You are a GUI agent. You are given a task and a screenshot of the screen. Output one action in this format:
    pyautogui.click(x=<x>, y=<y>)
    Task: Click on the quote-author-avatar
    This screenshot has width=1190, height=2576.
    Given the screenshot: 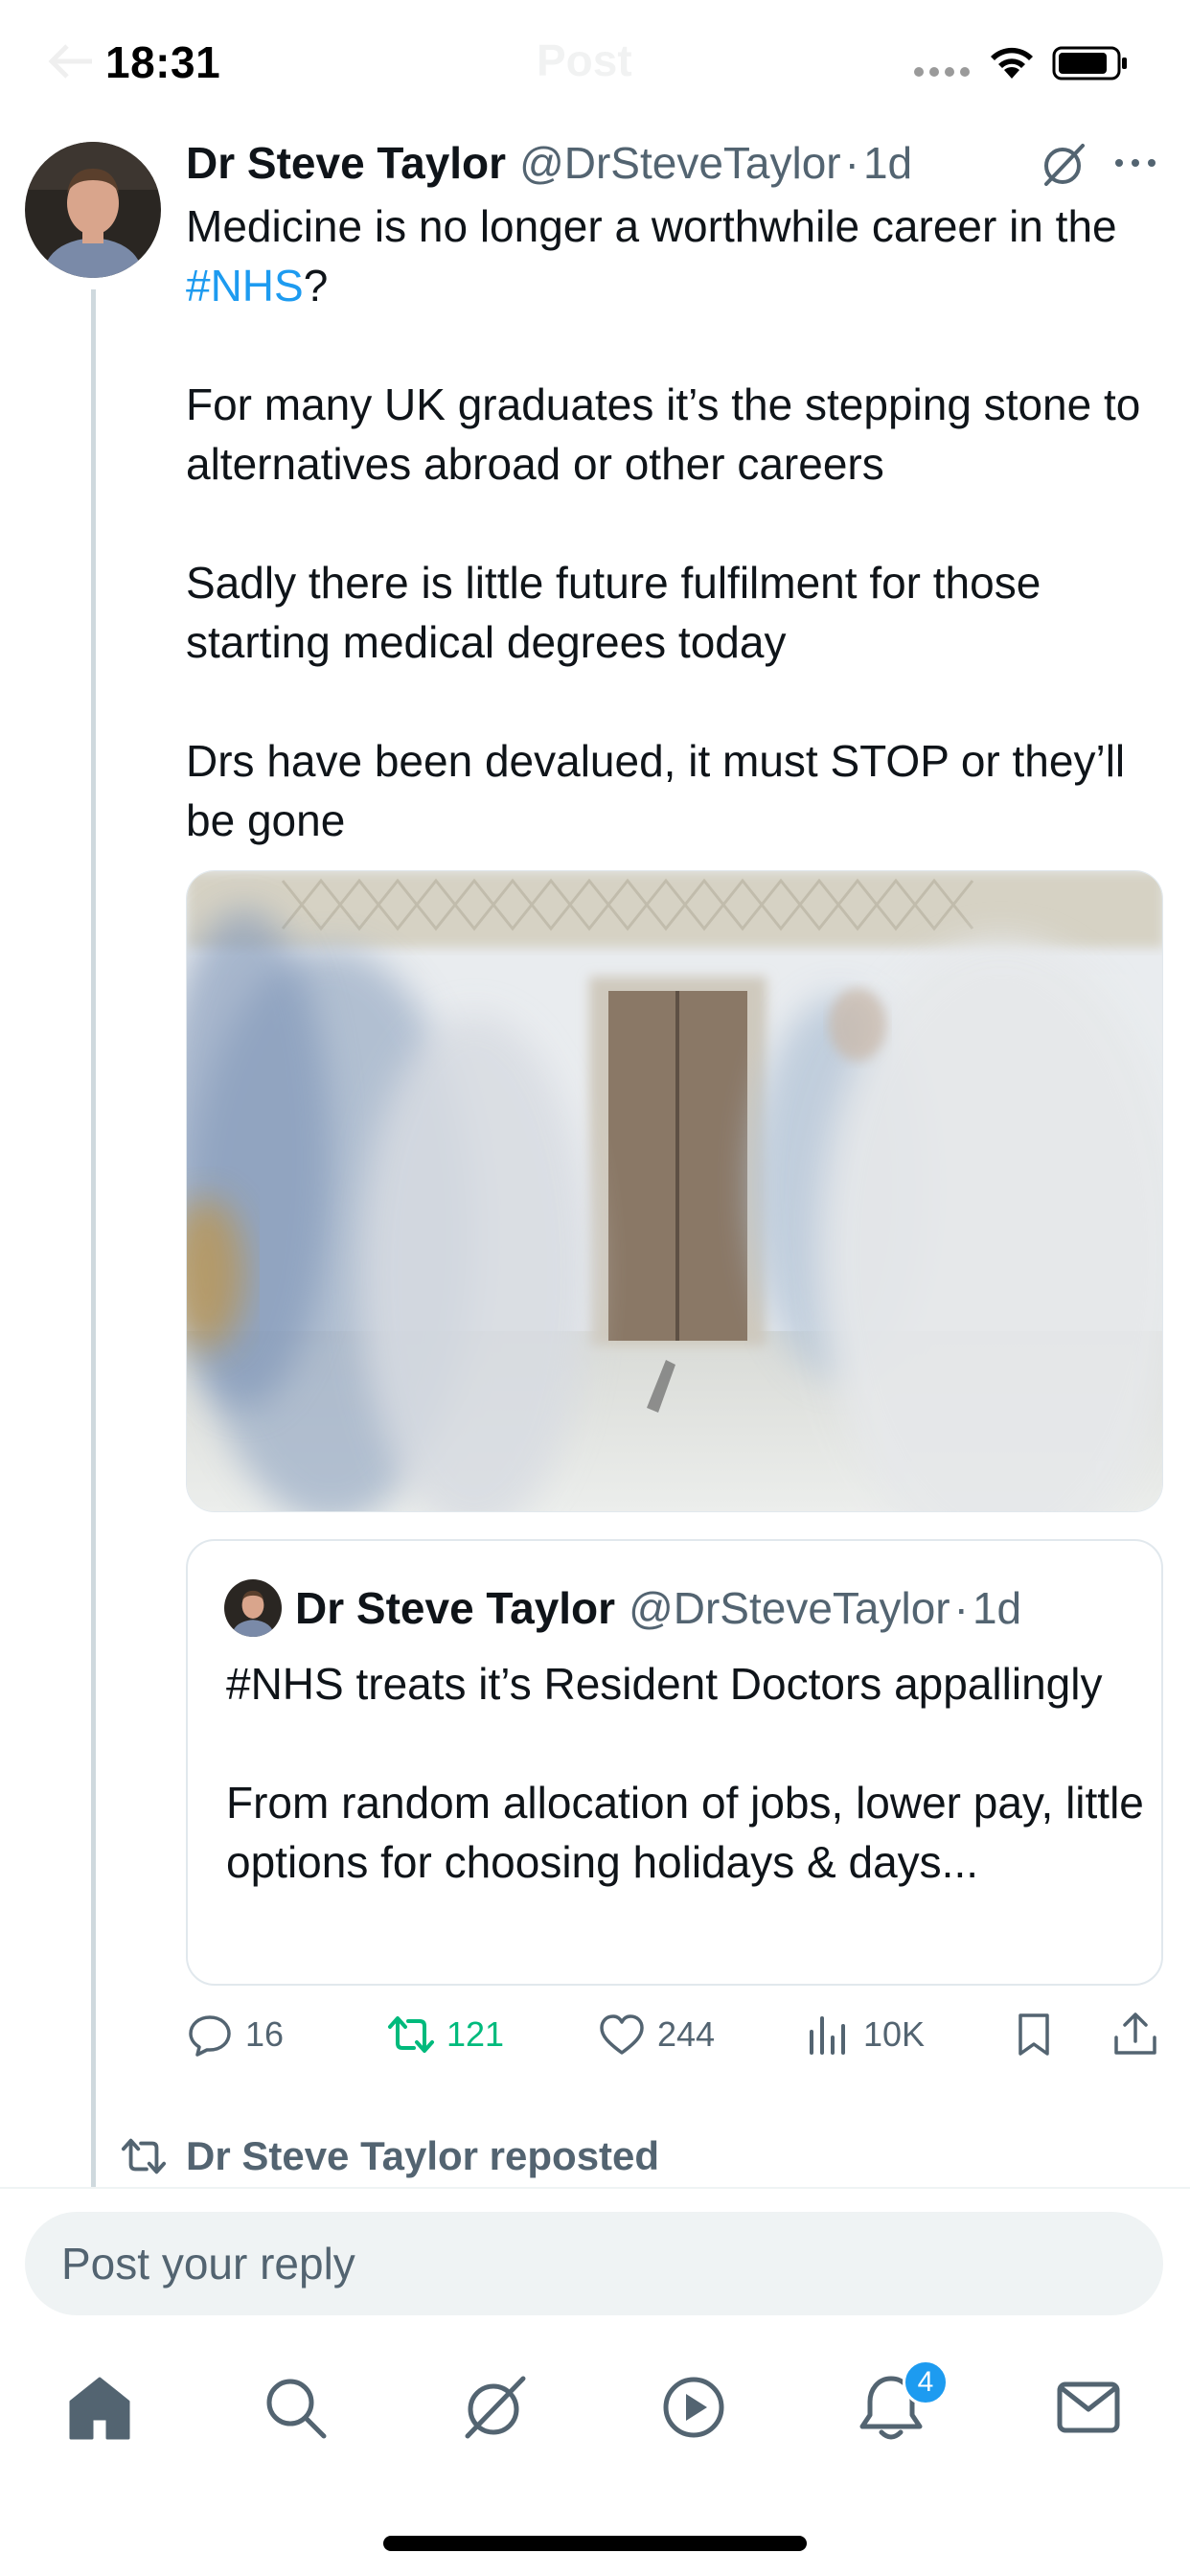 What is the action you would take?
    pyautogui.click(x=253, y=1608)
    